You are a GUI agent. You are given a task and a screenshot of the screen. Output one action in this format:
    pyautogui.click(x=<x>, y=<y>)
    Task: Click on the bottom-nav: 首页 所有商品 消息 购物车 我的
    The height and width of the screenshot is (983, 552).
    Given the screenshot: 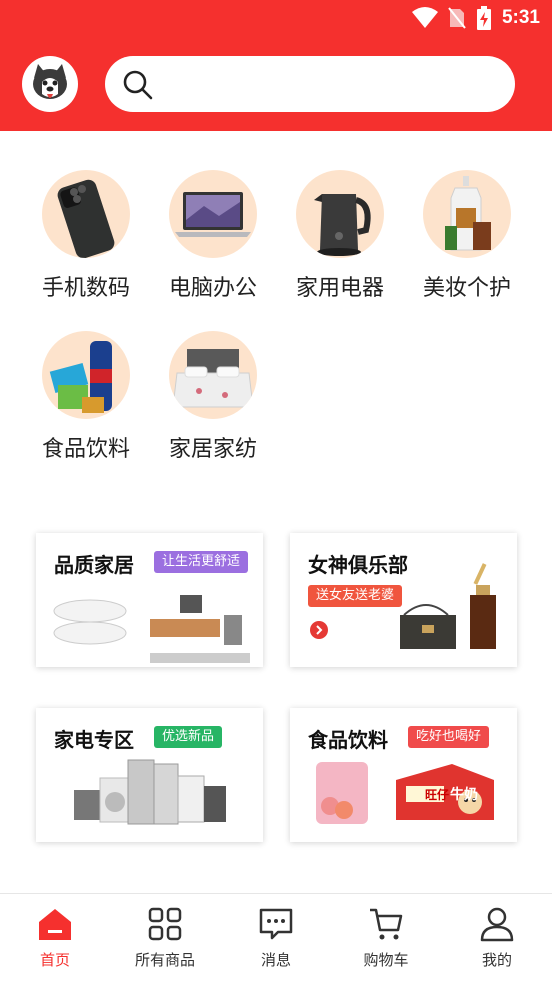 What is the action you would take?
    pyautogui.click(x=276, y=938)
    